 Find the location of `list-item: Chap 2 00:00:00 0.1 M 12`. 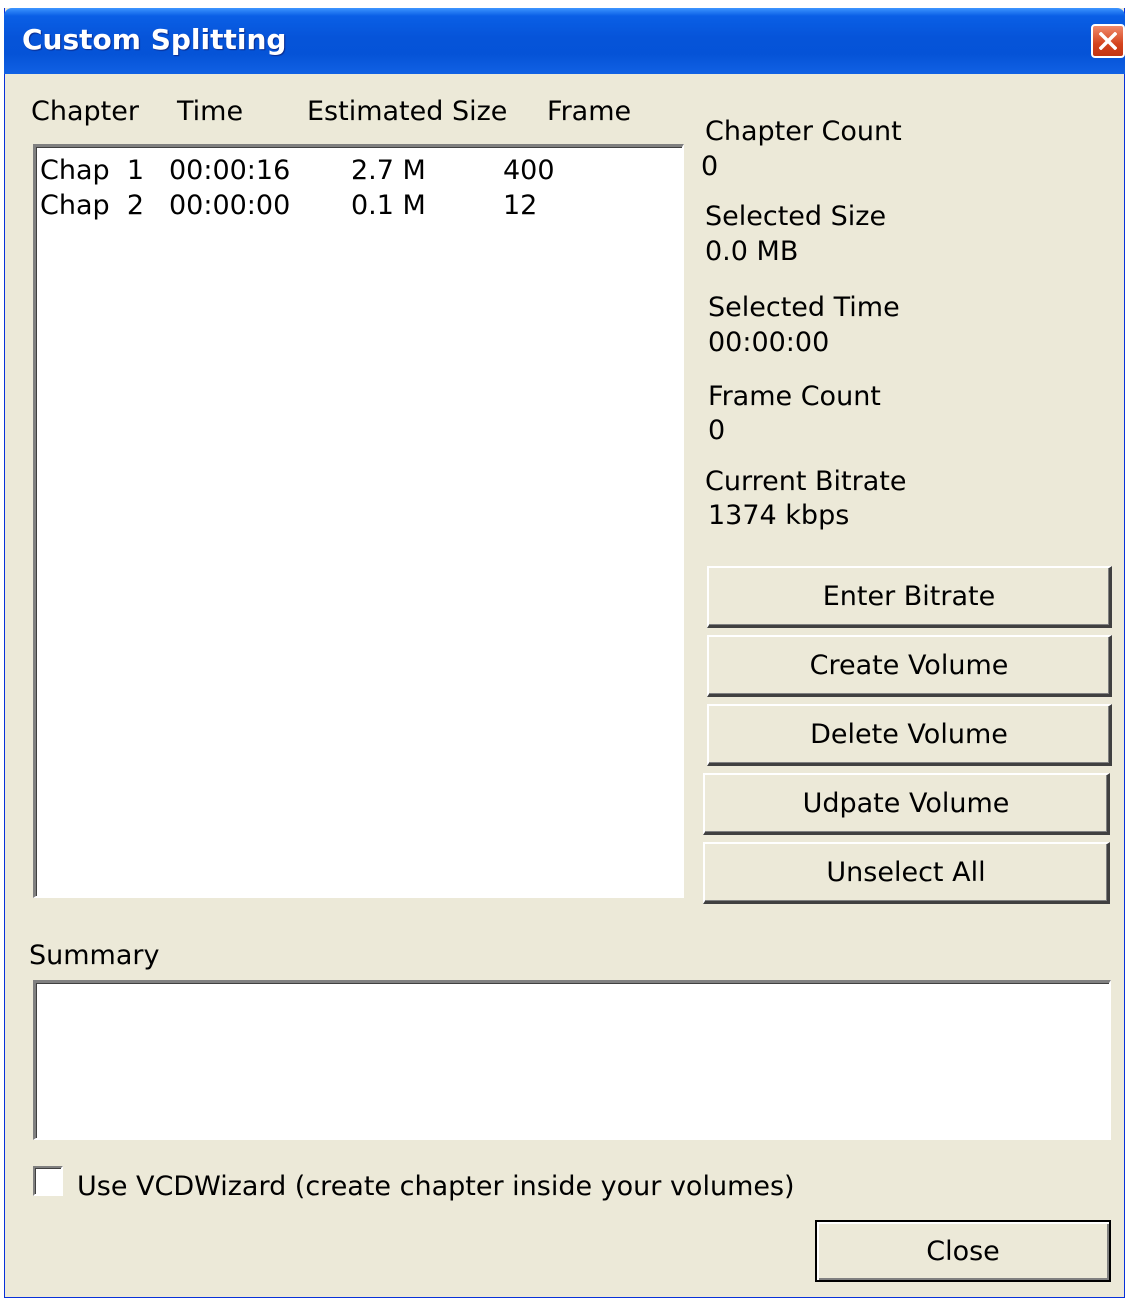

list-item: Chap 2 00:00:00 0.1 M 12 is located at coordinates (359, 207).